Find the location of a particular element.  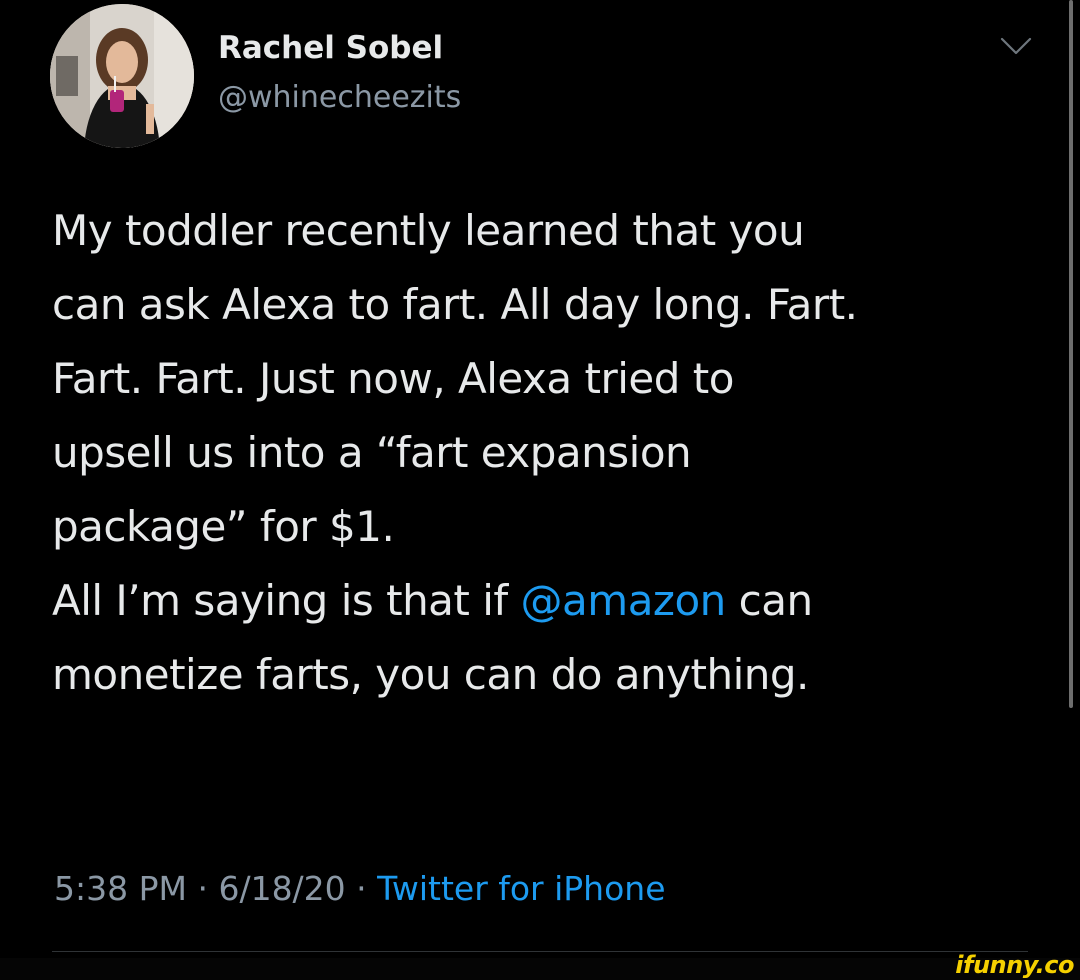

tweet-text-segment: can is located at coordinates (769, 600).